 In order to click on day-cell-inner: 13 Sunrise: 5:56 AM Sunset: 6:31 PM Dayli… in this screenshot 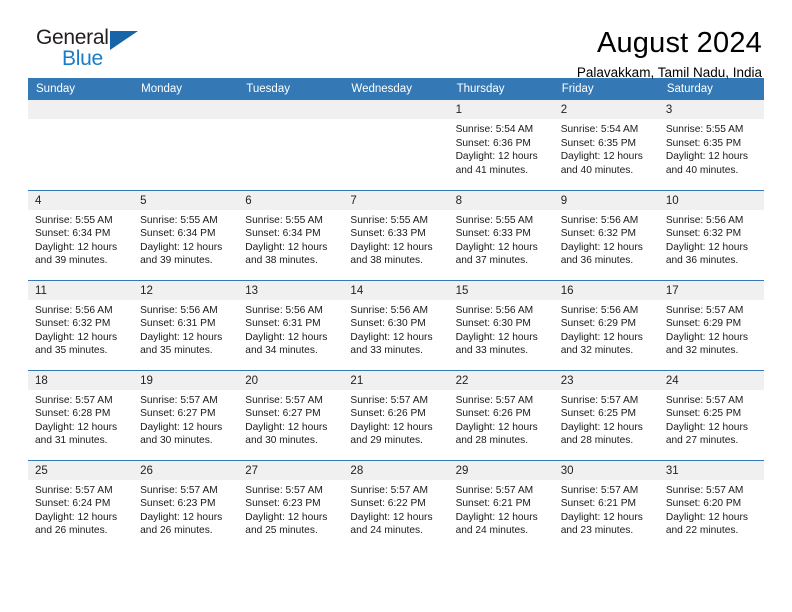, I will do `click(291, 325)`.